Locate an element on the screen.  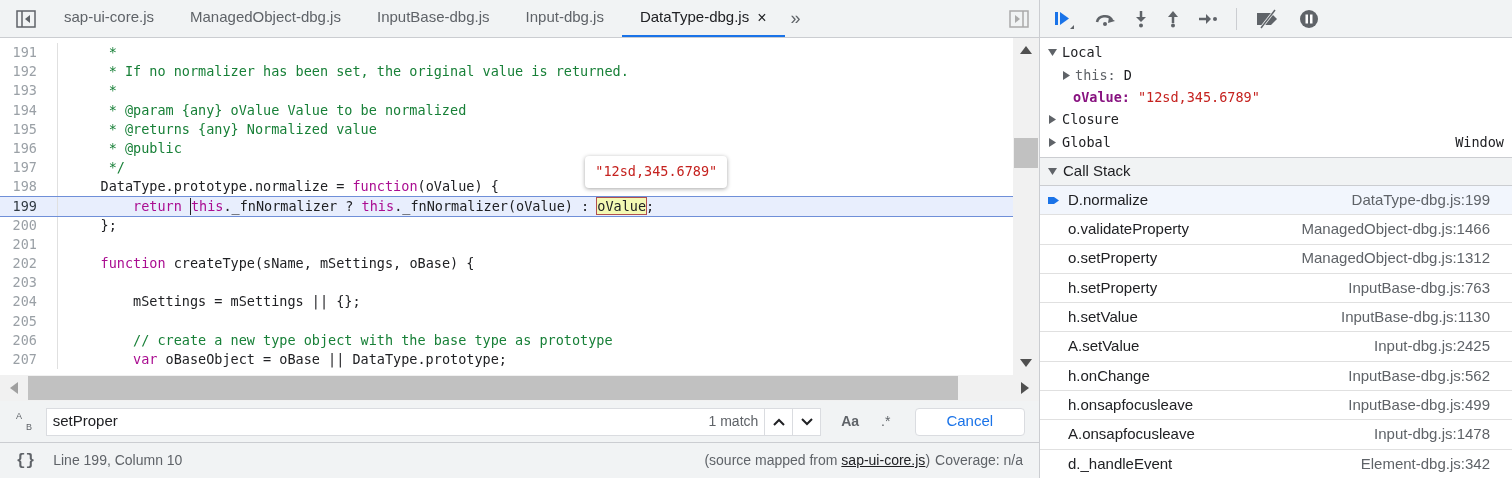
close-icon: × is located at coordinates (762, 17).